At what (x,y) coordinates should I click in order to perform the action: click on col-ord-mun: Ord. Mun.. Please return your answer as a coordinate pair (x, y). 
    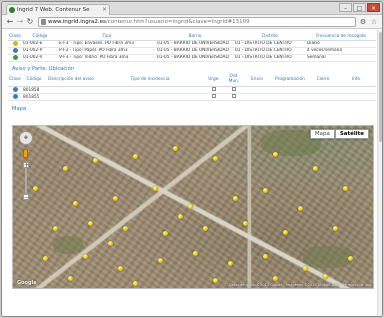
    Looking at the image, I should click on (234, 79).